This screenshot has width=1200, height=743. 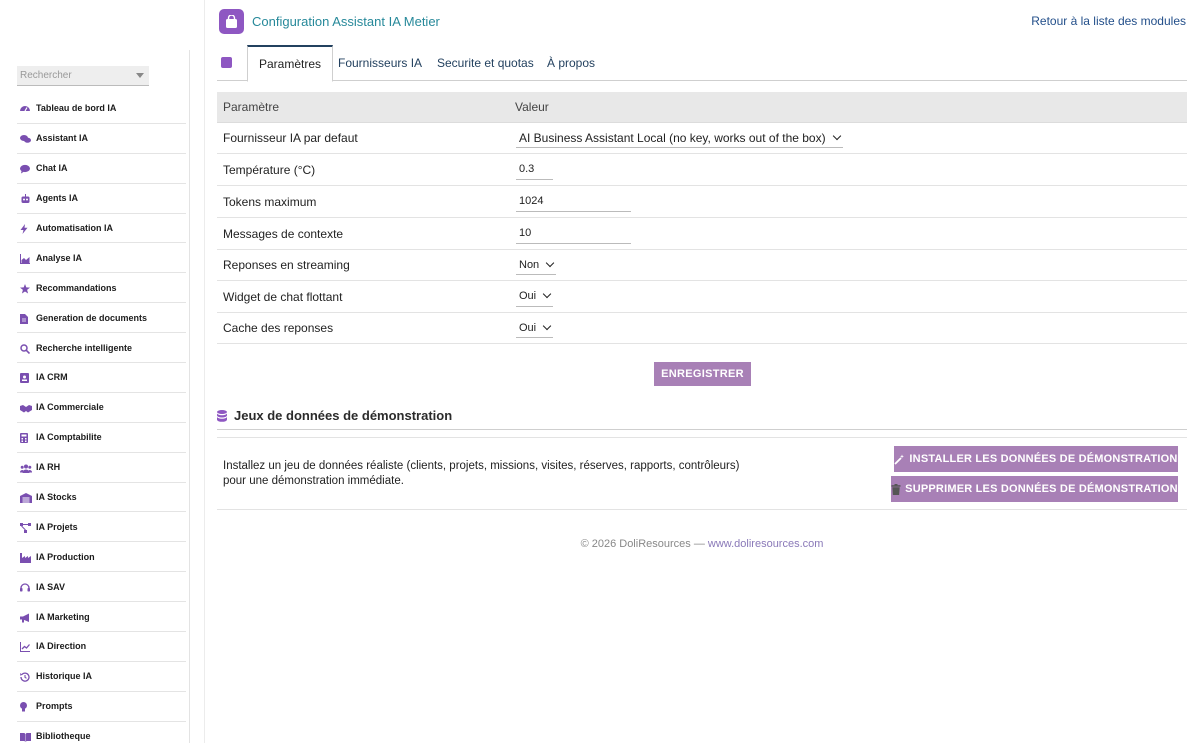 What do you see at coordinates (101, 647) in the screenshot?
I see `sidebar-item-ia-direction: IA Direction` at bounding box center [101, 647].